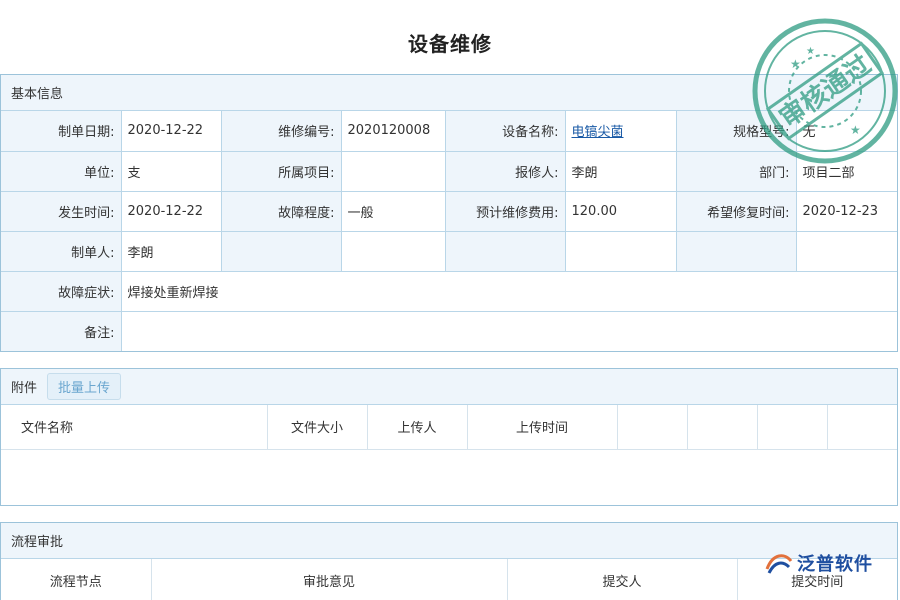  I want to click on field-label: 报修人:, so click(505, 171).